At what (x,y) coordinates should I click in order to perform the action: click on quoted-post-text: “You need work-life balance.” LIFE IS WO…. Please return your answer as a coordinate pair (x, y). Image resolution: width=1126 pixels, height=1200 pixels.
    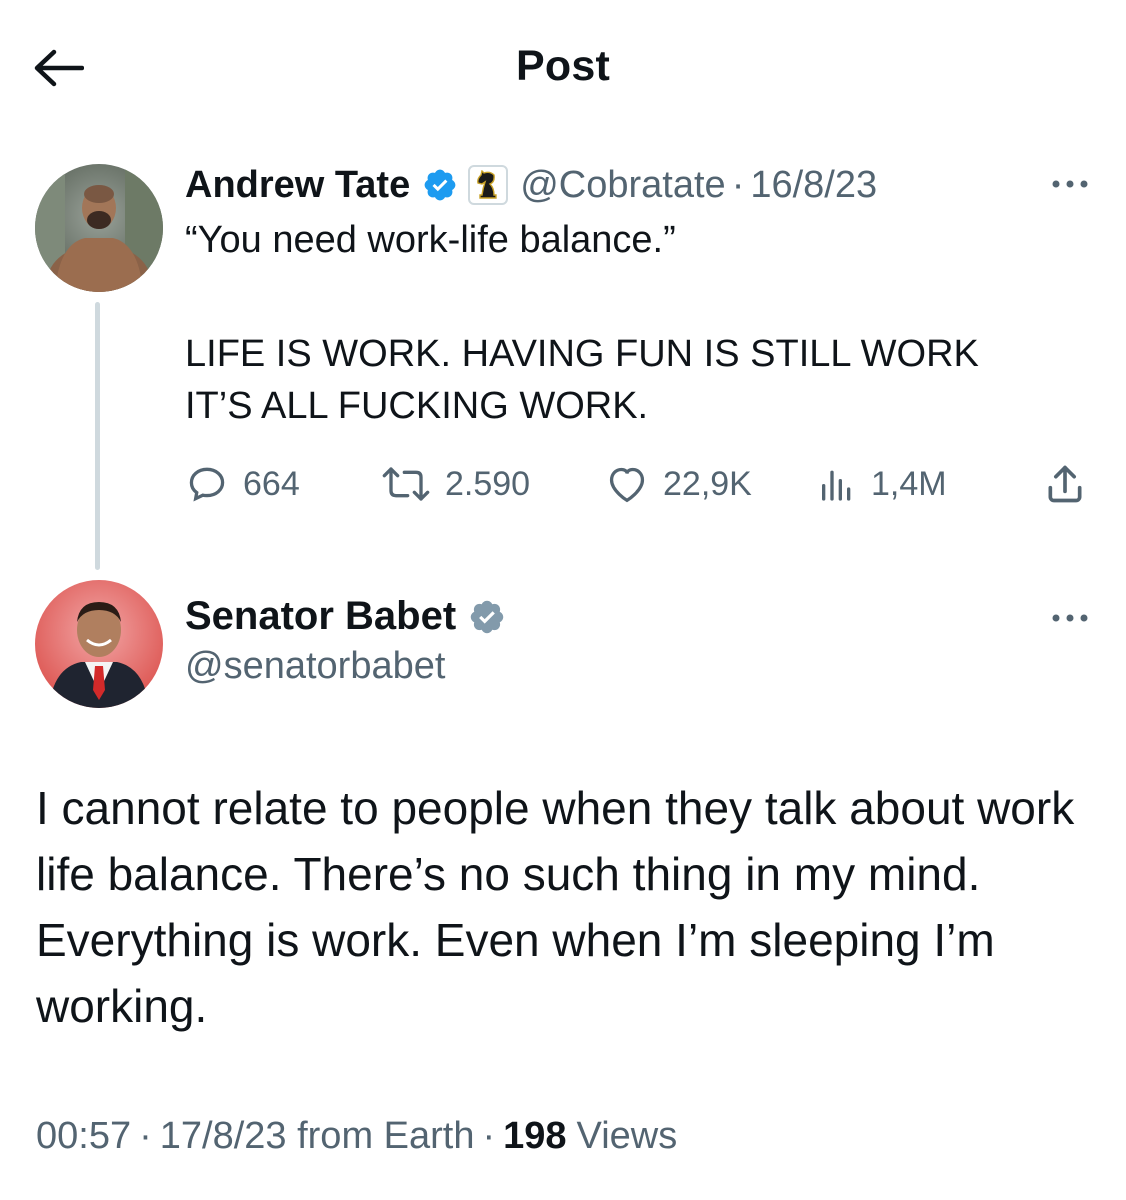
    Looking at the image, I should click on (625, 323).